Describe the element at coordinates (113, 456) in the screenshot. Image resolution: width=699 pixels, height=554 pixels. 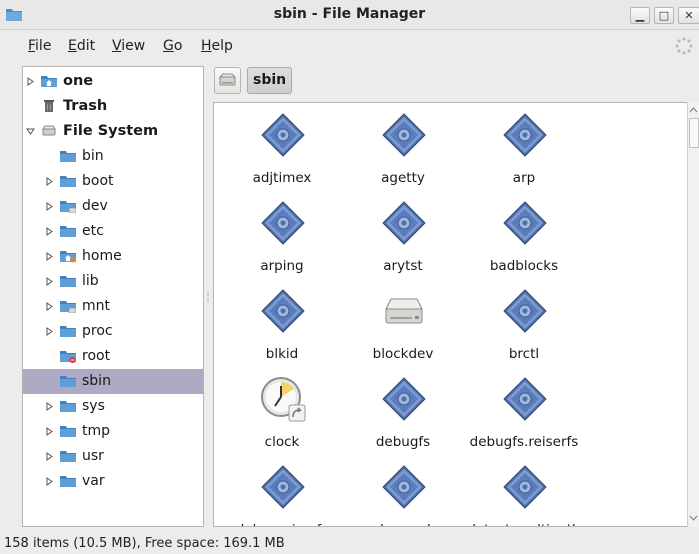
I see `sidebar-item-usr: usr` at that location.